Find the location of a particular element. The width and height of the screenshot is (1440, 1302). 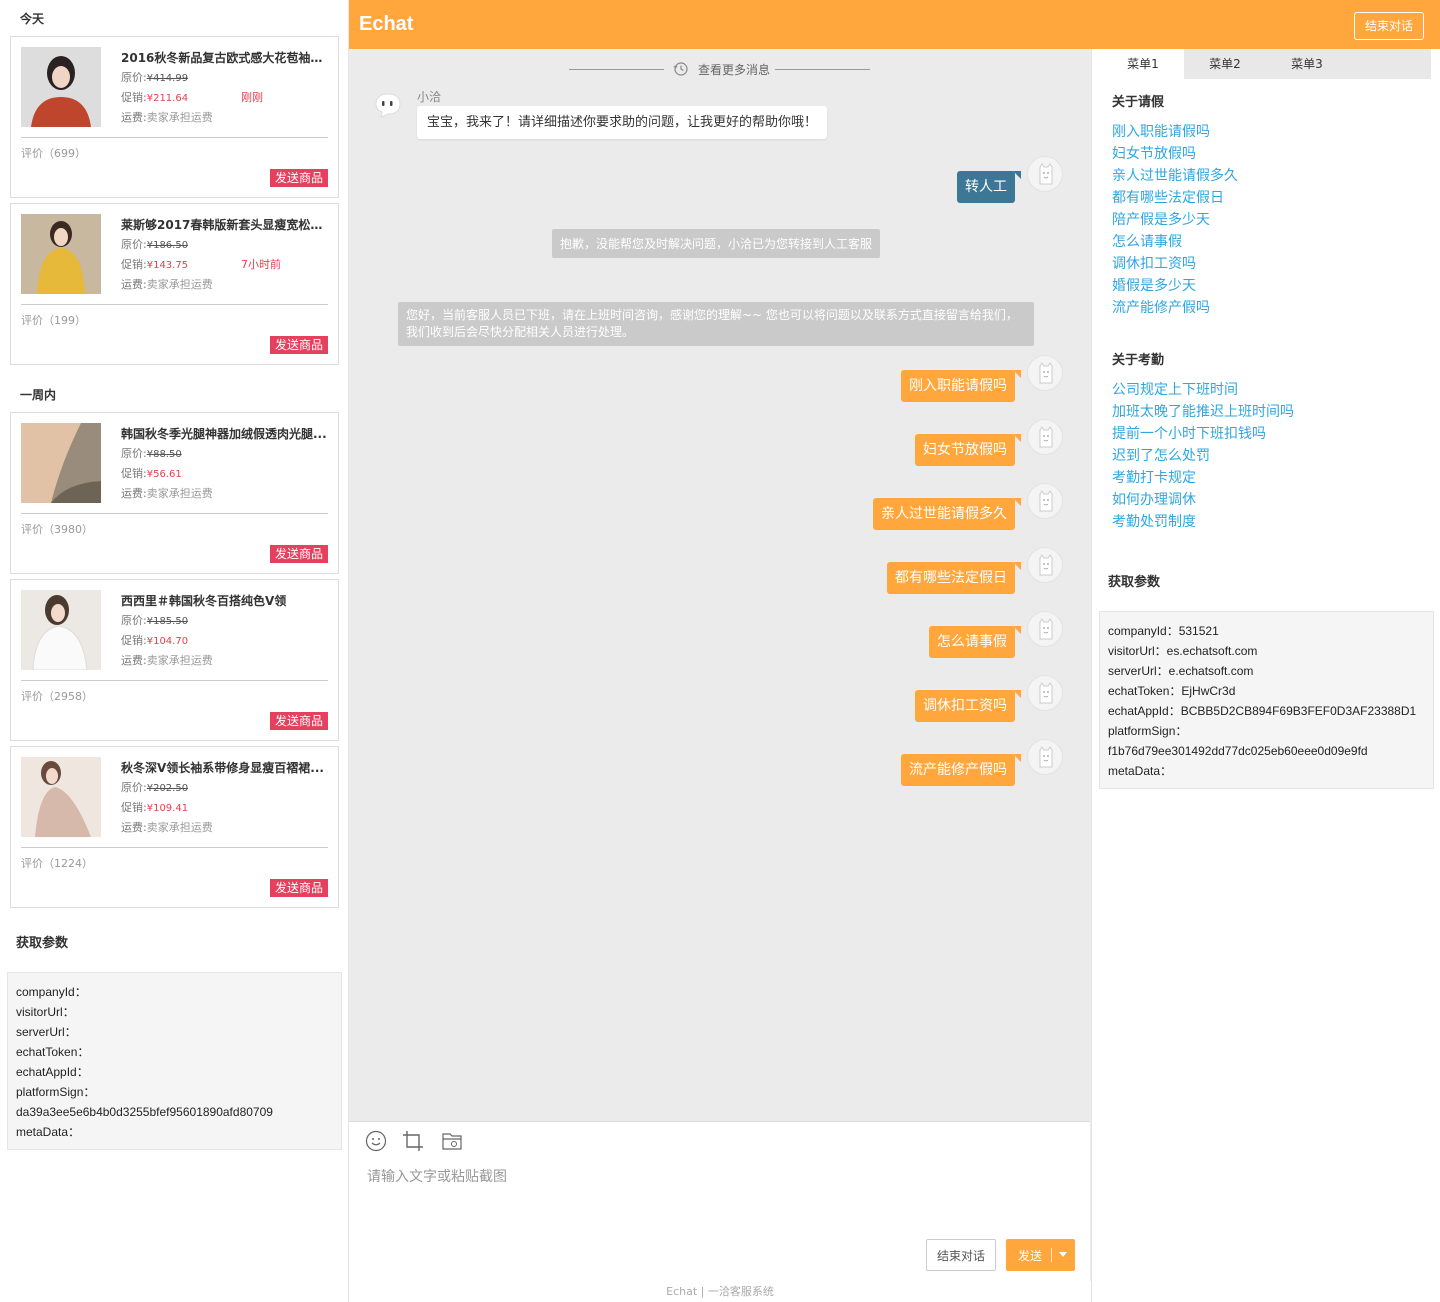

param-line: serverUrl：e.echatsoft.com is located at coordinates (1181, 671).